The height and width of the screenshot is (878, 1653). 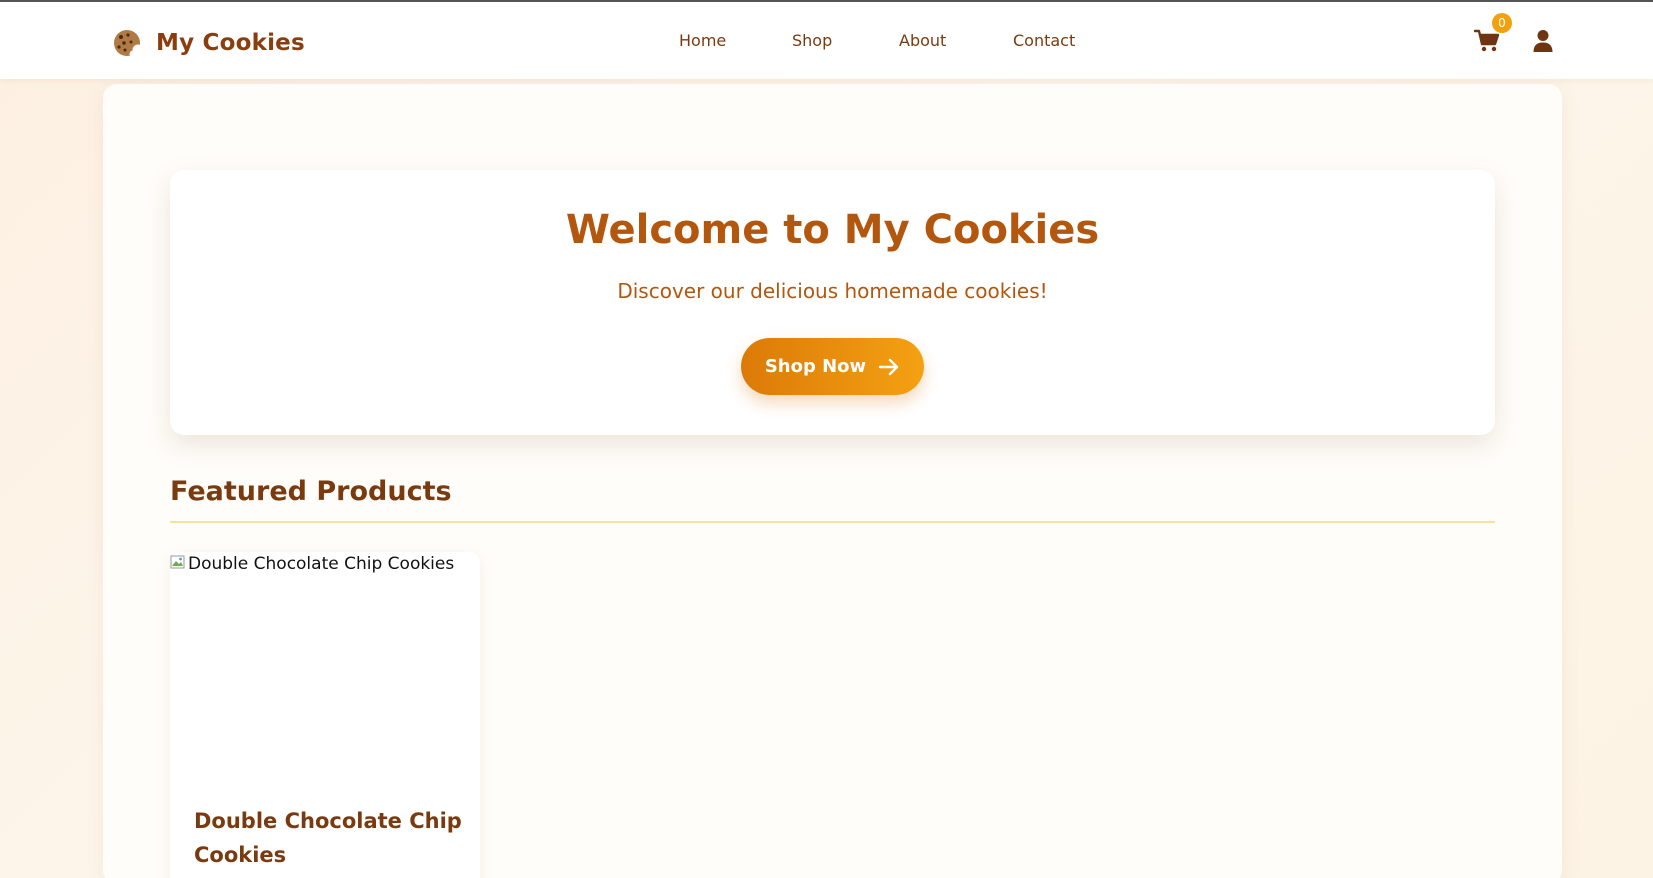 What do you see at coordinates (325, 672) in the screenshot?
I see `product-image: Double Chocolate Chip Cookies` at bounding box center [325, 672].